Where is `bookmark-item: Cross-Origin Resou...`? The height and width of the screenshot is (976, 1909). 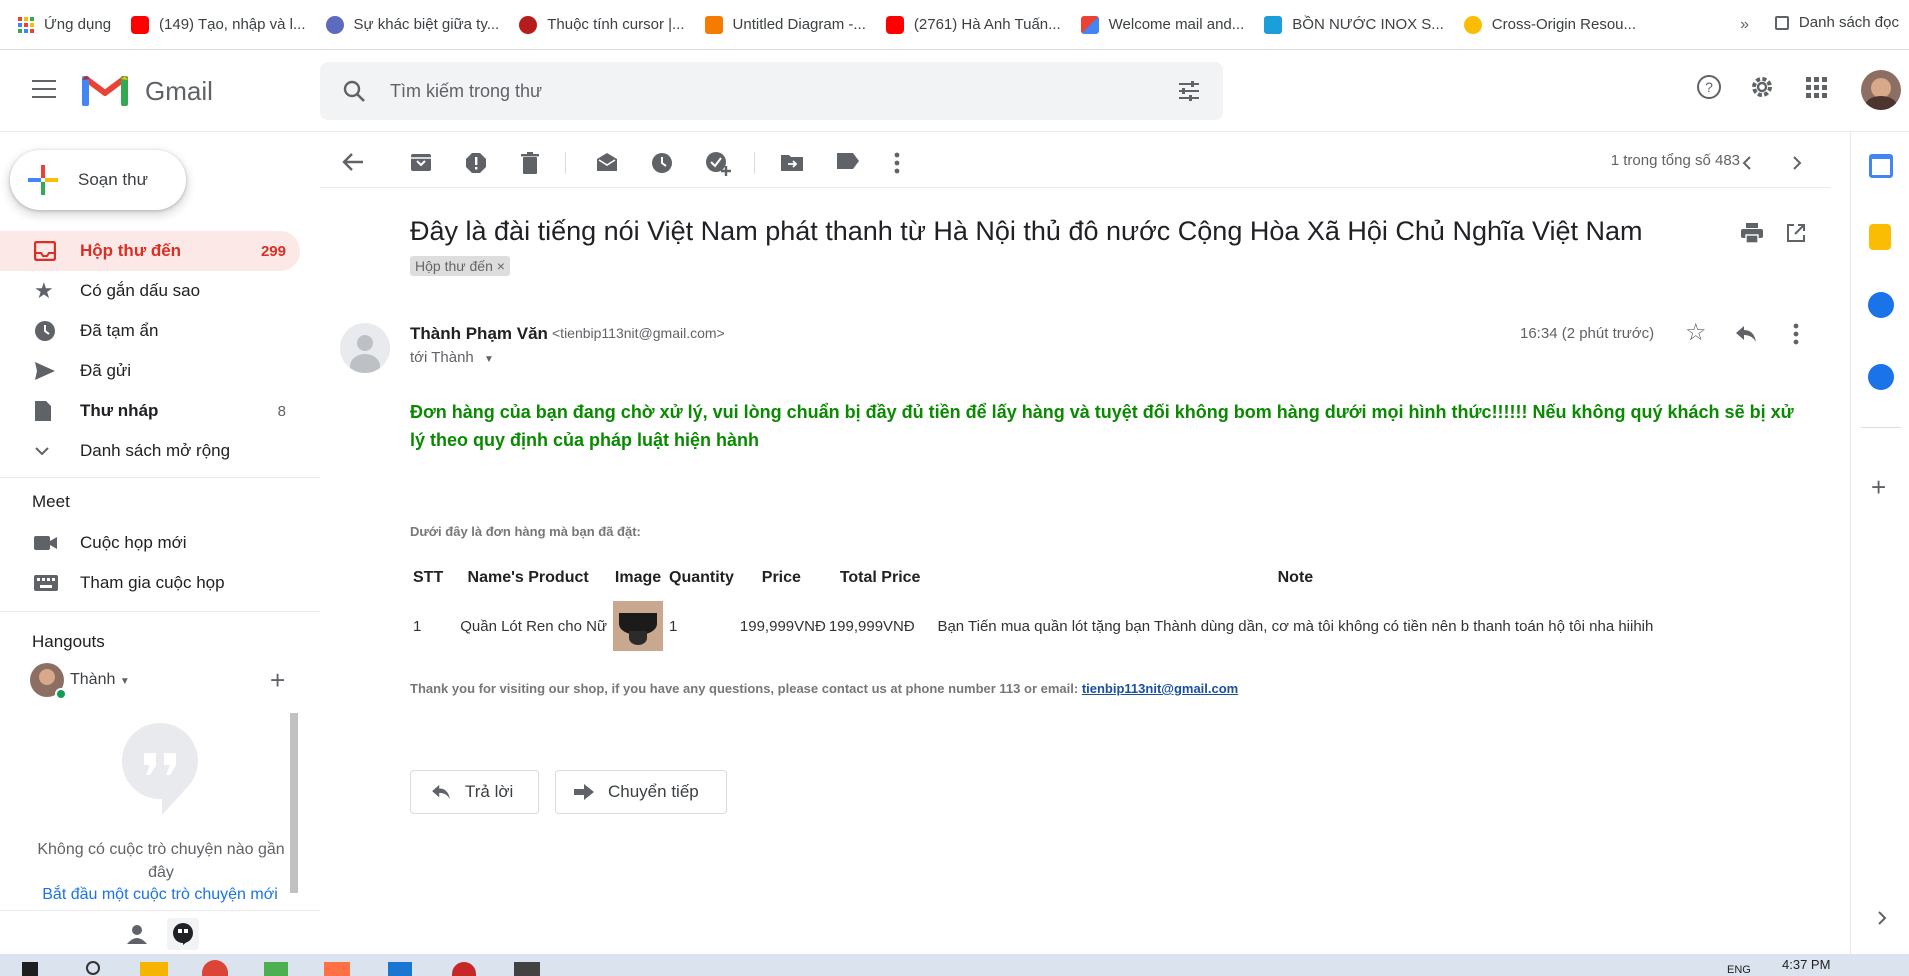 bookmark-item: Cross-Origin Resou... is located at coordinates (1549, 24).